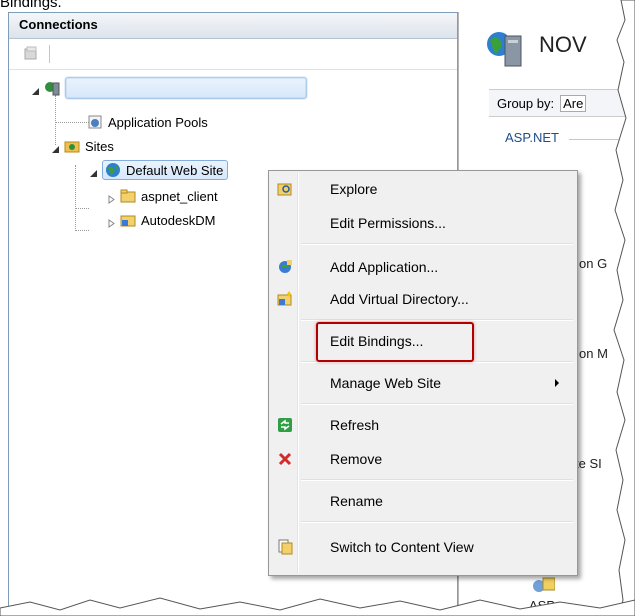  Describe the element at coordinates (526, 103) in the screenshot. I see `group-by-label: Group by:` at that location.